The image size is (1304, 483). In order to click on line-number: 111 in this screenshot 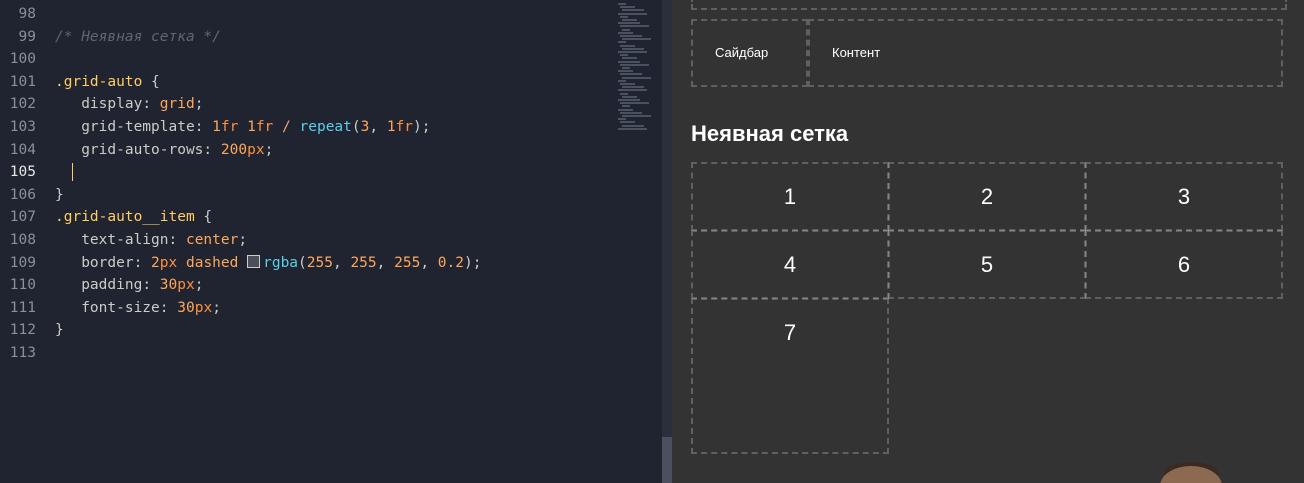, I will do `click(22, 307)`.